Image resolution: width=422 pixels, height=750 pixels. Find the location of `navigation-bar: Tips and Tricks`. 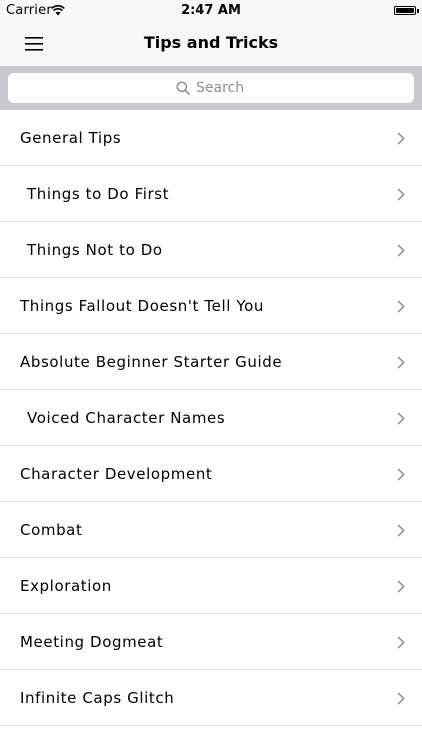

navigation-bar: Tips and Tricks is located at coordinates (211, 44).